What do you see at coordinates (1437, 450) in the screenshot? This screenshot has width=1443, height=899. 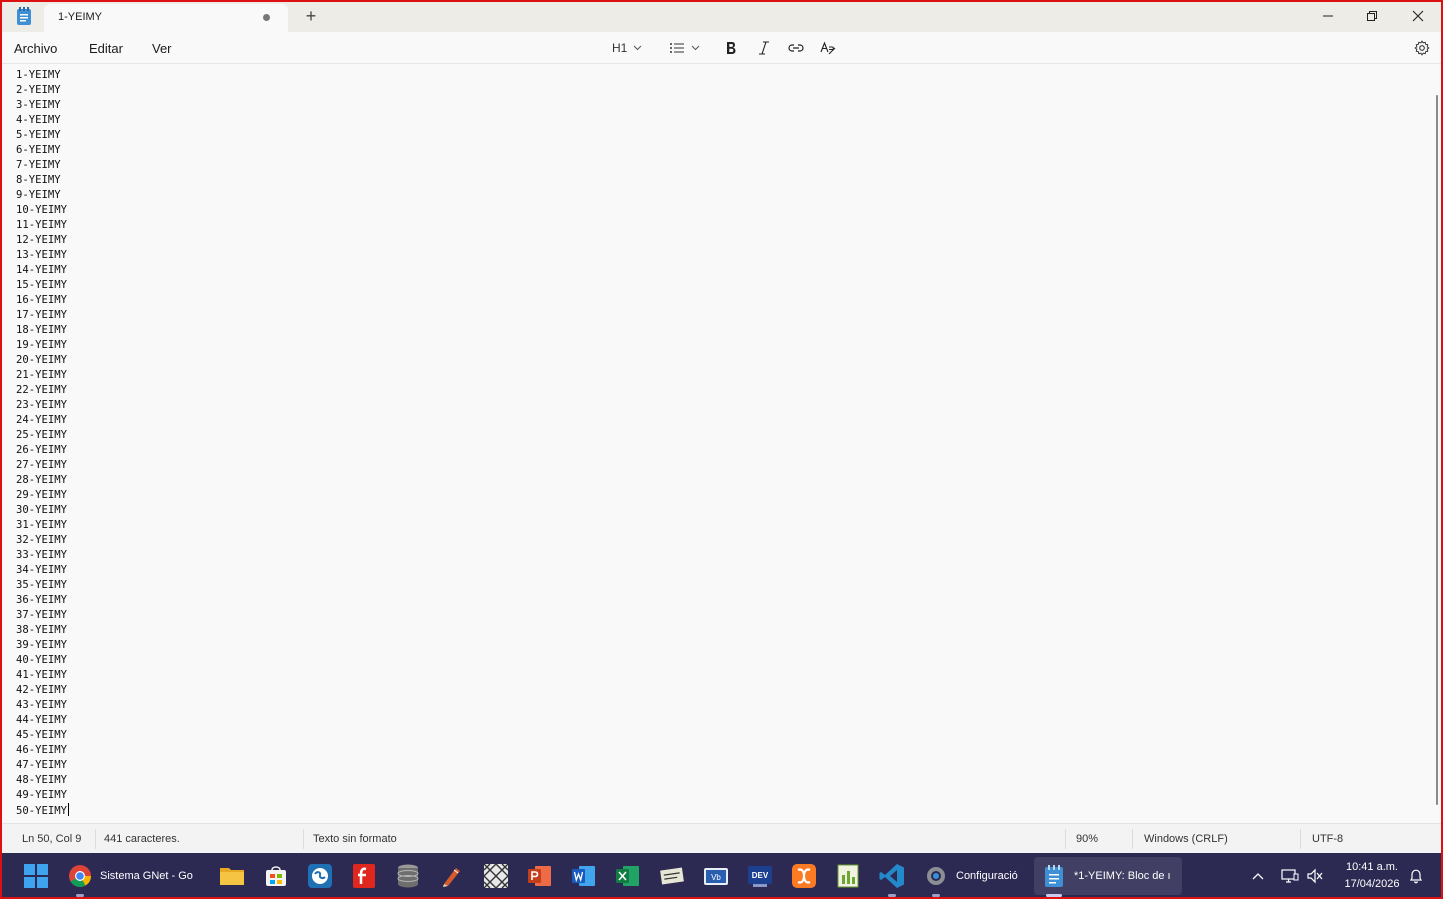 I see `vertical-scrollbar` at bounding box center [1437, 450].